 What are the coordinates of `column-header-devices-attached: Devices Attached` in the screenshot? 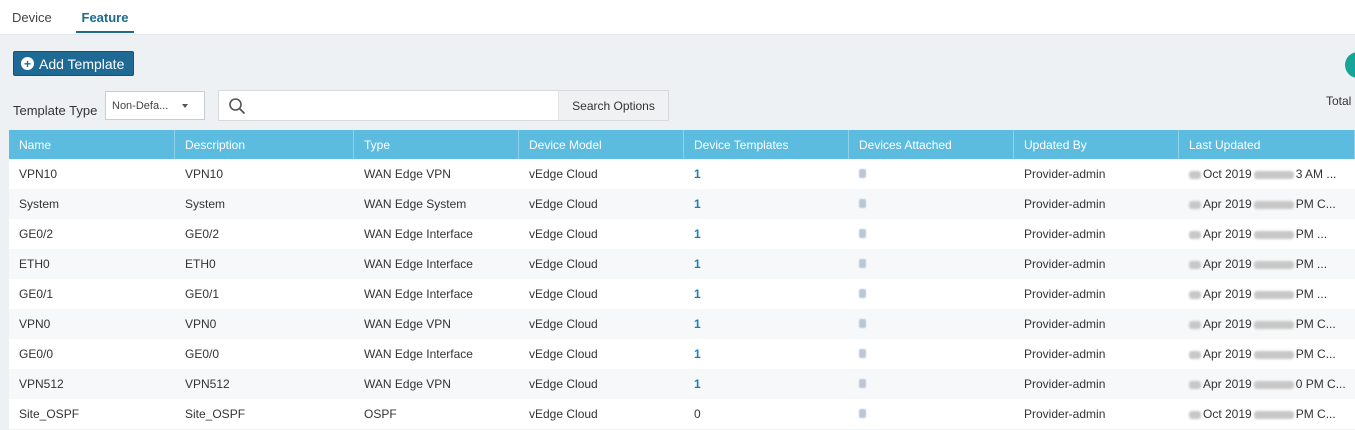 It's located at (931, 144).